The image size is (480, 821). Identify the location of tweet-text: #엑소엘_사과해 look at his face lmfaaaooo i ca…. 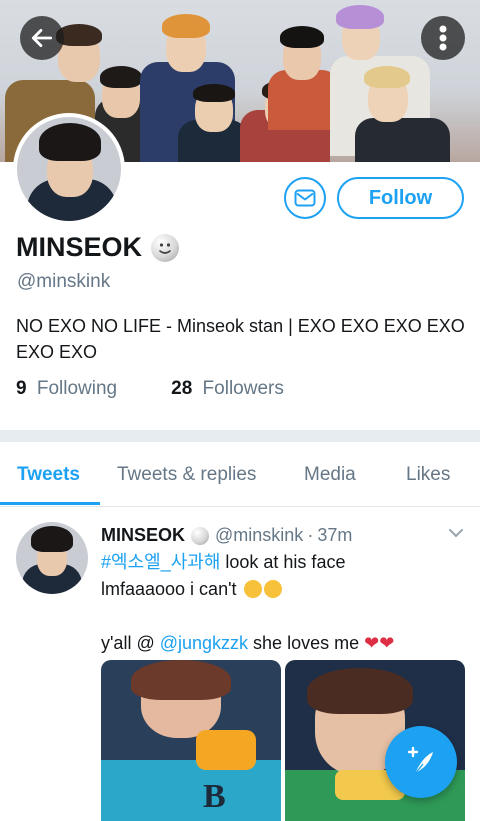
(286, 603).